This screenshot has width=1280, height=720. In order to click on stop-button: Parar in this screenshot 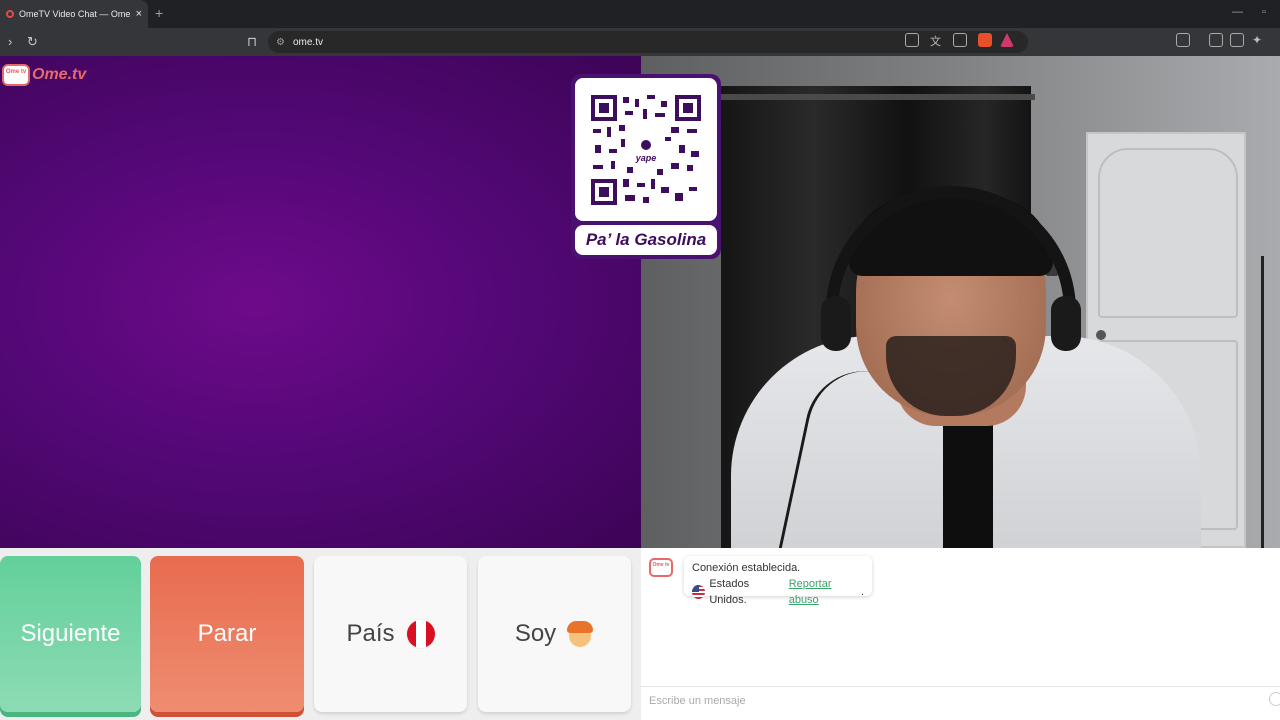, I will do `click(227, 634)`.